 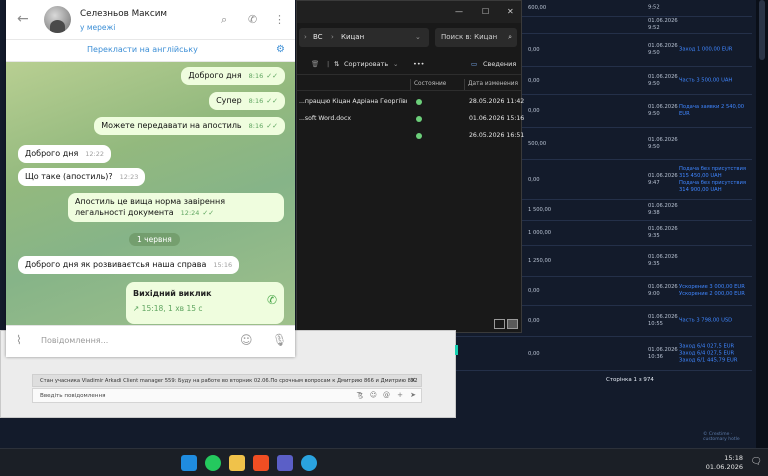 I want to click on compose-bar: ⌇ Повідомлення... ☺ 🎙, so click(x=150, y=341).